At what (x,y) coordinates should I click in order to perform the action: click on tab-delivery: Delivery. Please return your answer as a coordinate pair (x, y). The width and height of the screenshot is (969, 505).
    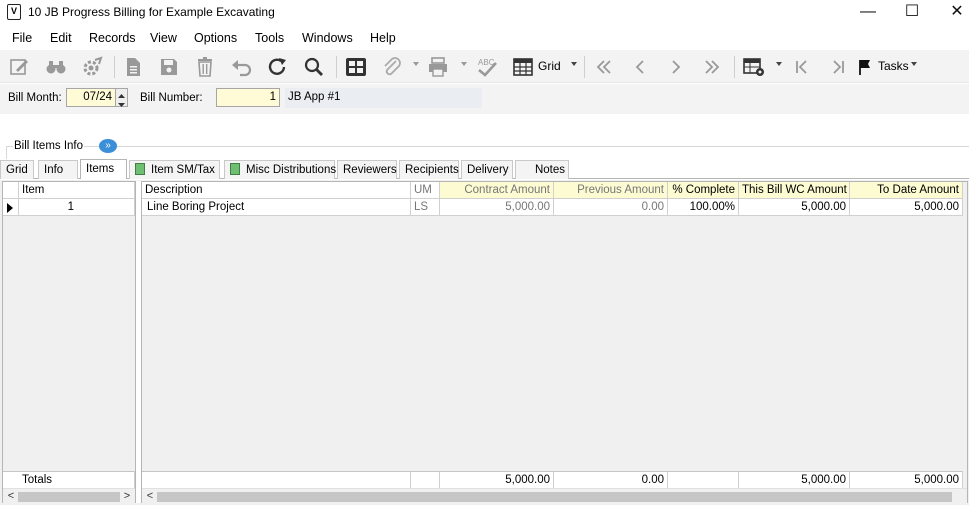
    Looking at the image, I should click on (487, 169).